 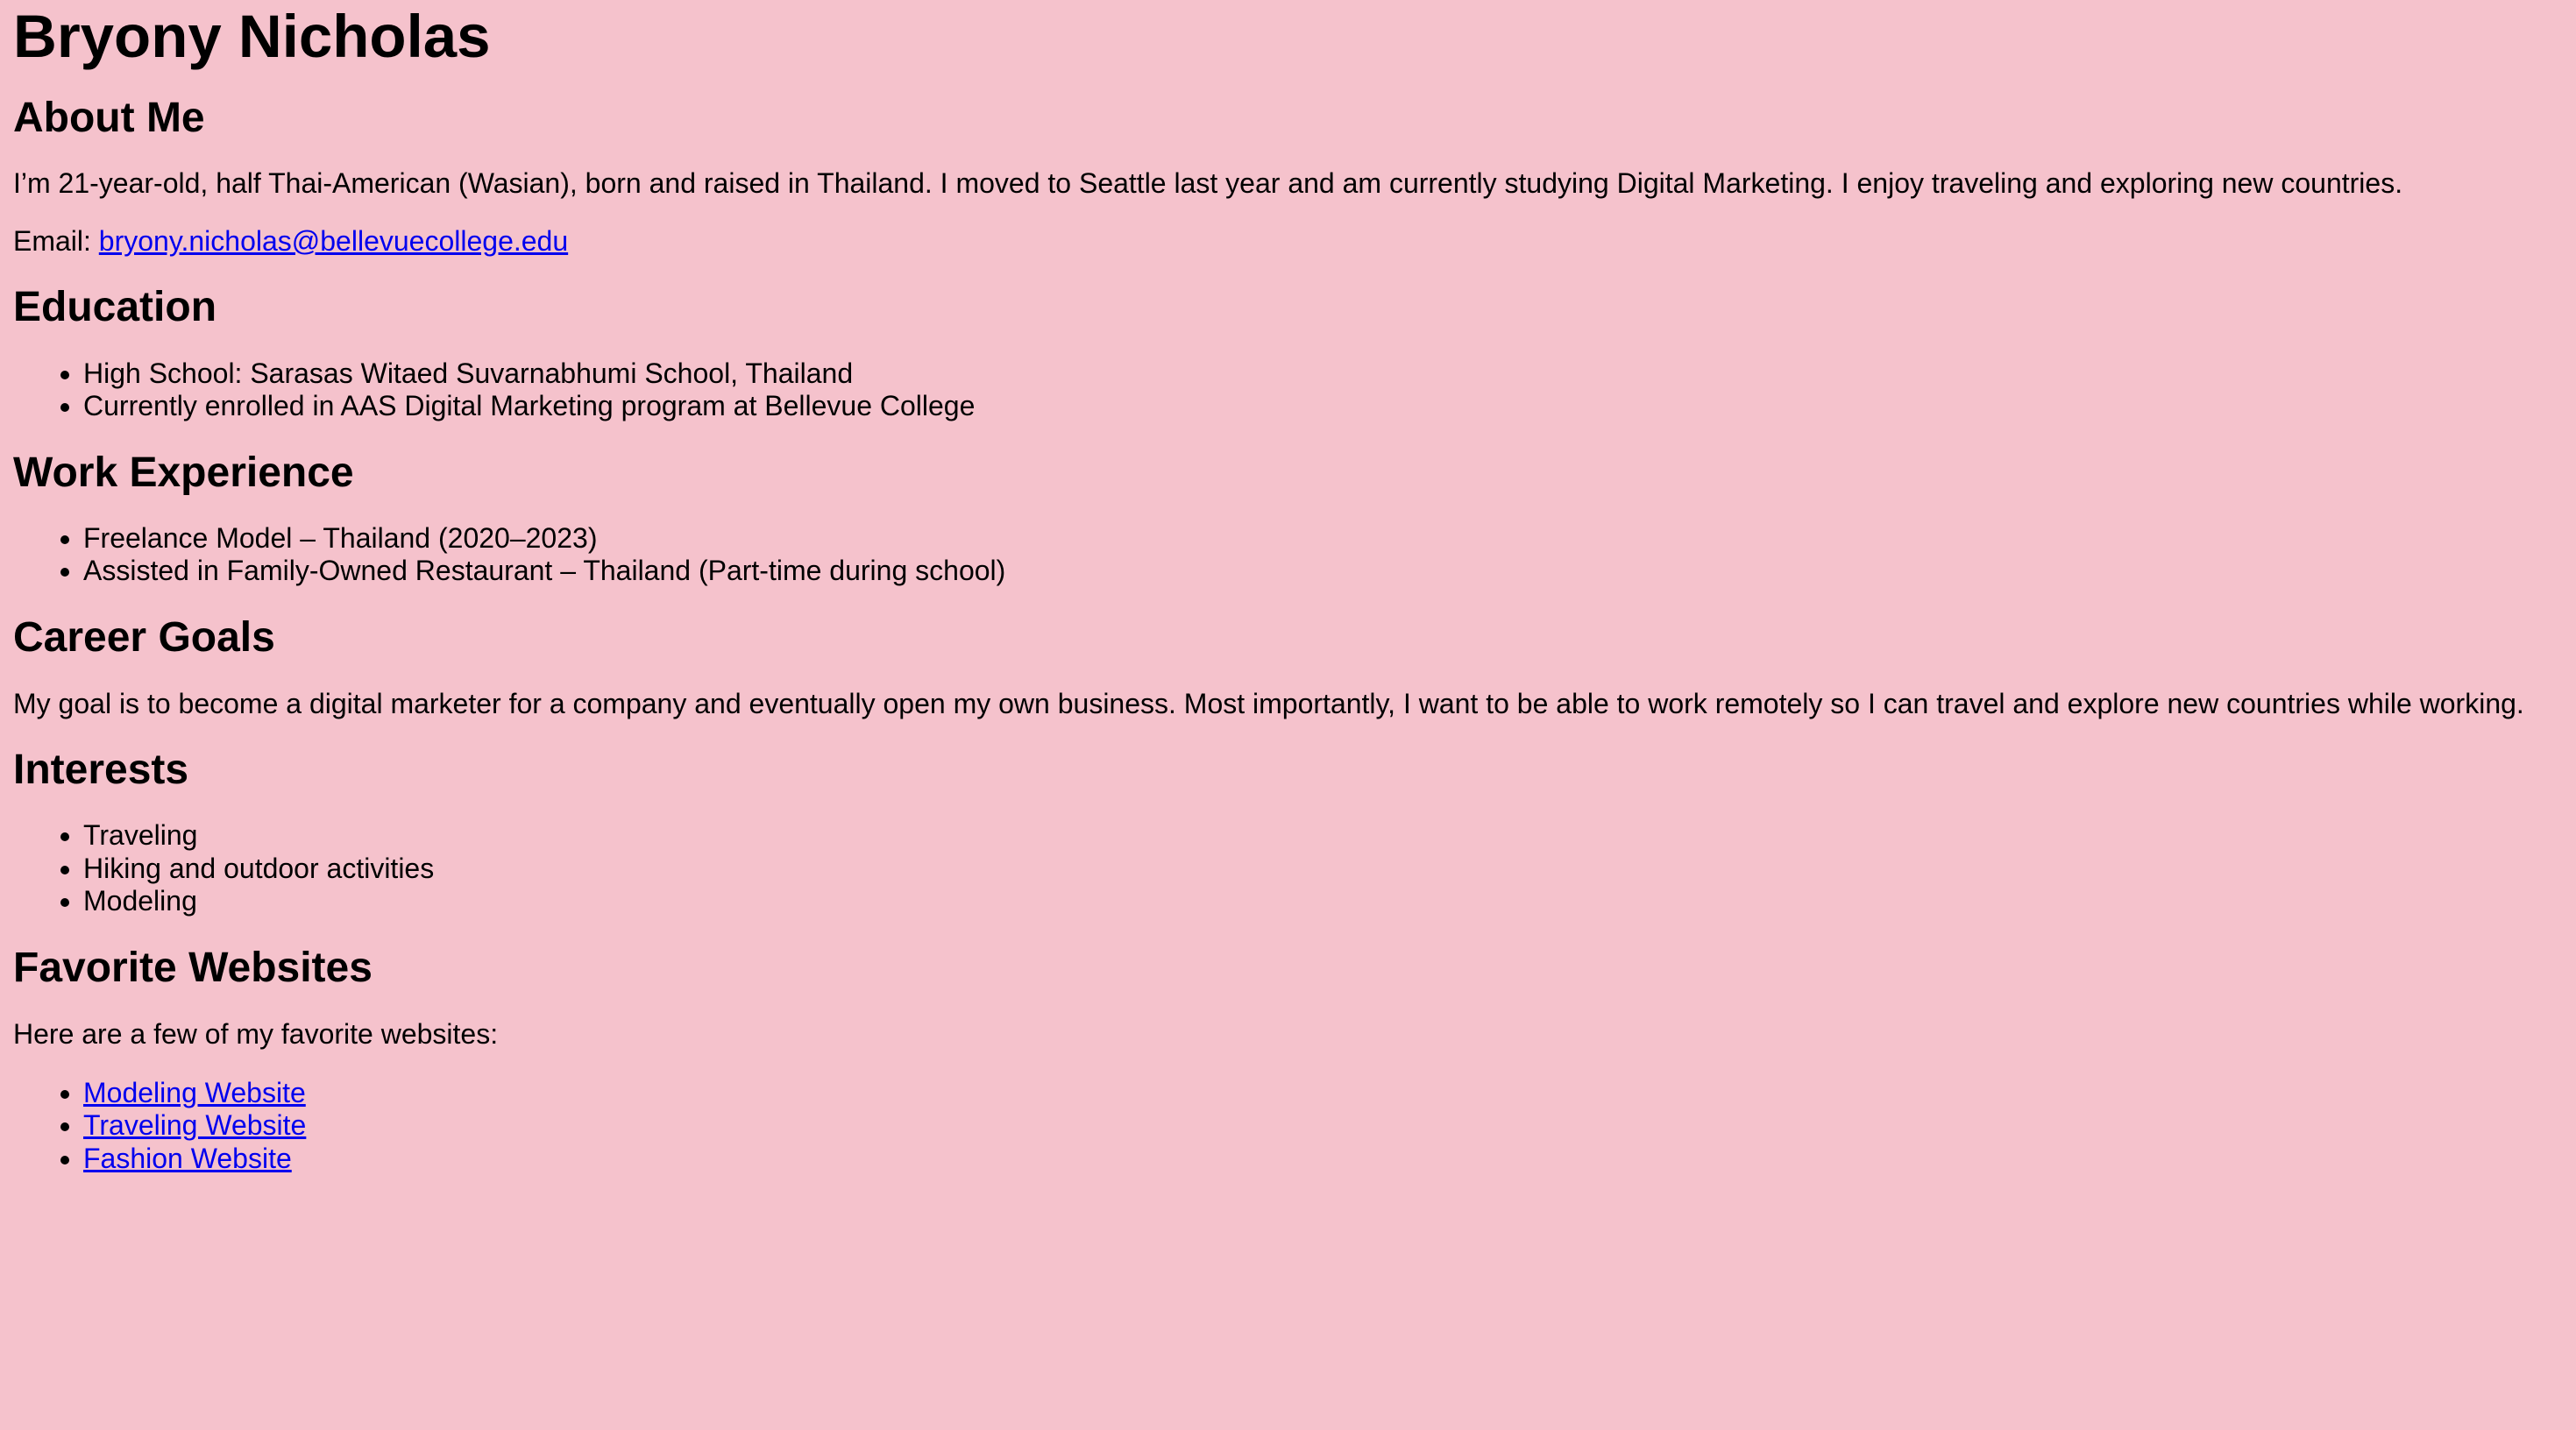 What do you see at coordinates (1323, 869) in the screenshot?
I see `list-item: Hiking and outdoor activities` at bounding box center [1323, 869].